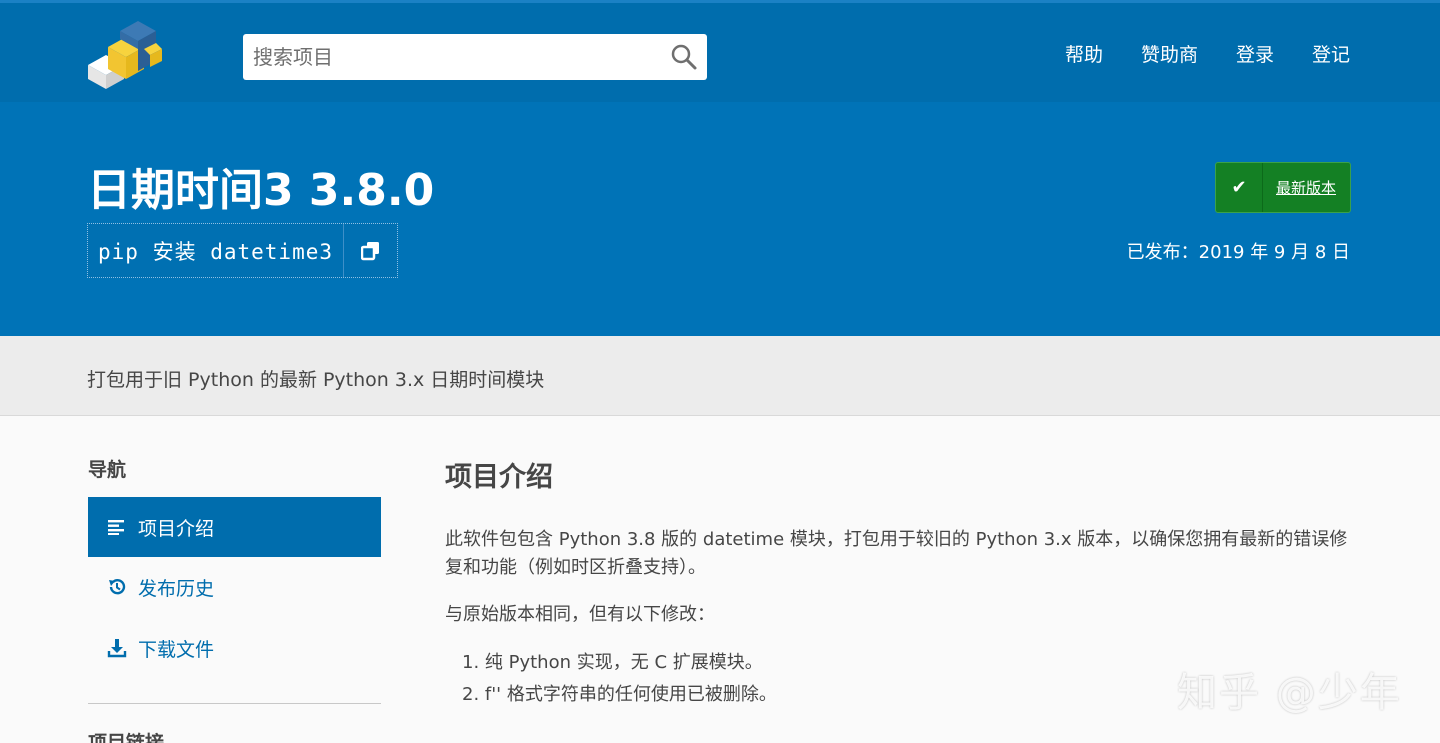 The width and height of the screenshot is (1440, 743). What do you see at coordinates (1169, 53) in the screenshot?
I see `nav-sponsors-link: 赞助商` at bounding box center [1169, 53].